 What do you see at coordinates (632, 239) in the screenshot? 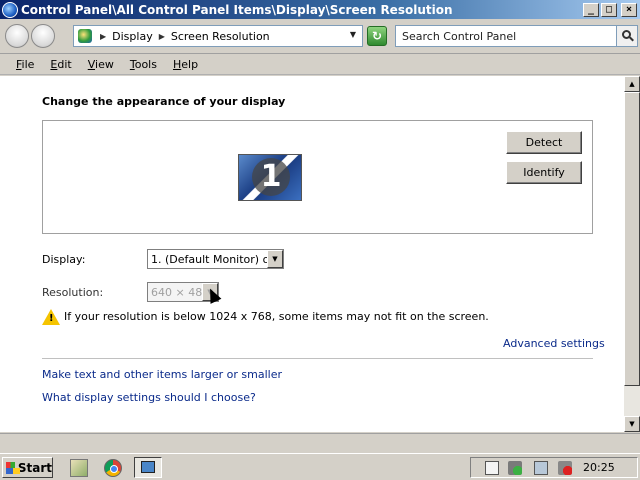
I see `scrollbar-thumb` at bounding box center [632, 239].